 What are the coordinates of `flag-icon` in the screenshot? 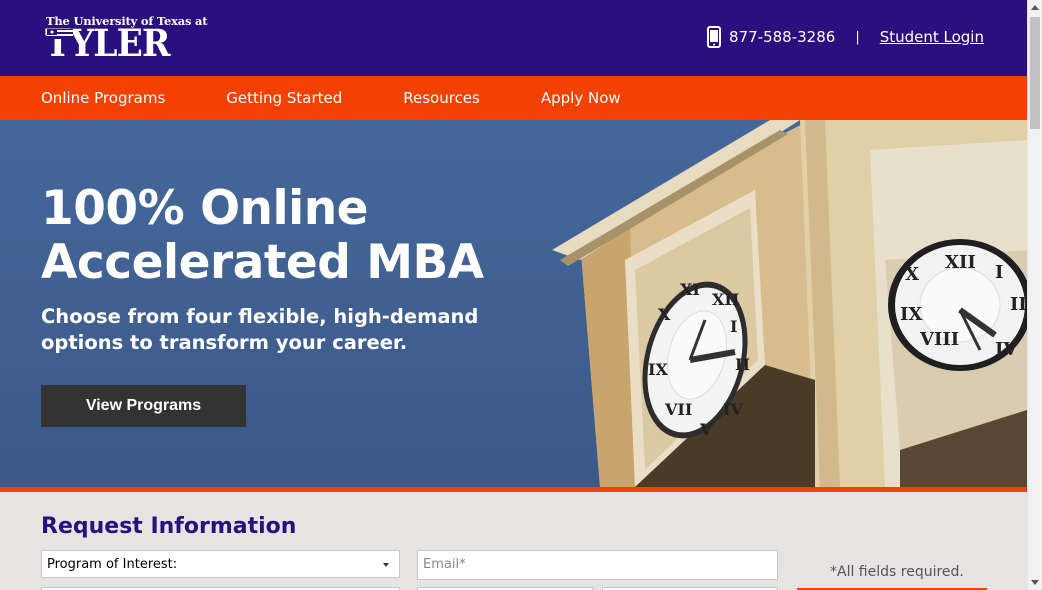 It's located at (60, 34).